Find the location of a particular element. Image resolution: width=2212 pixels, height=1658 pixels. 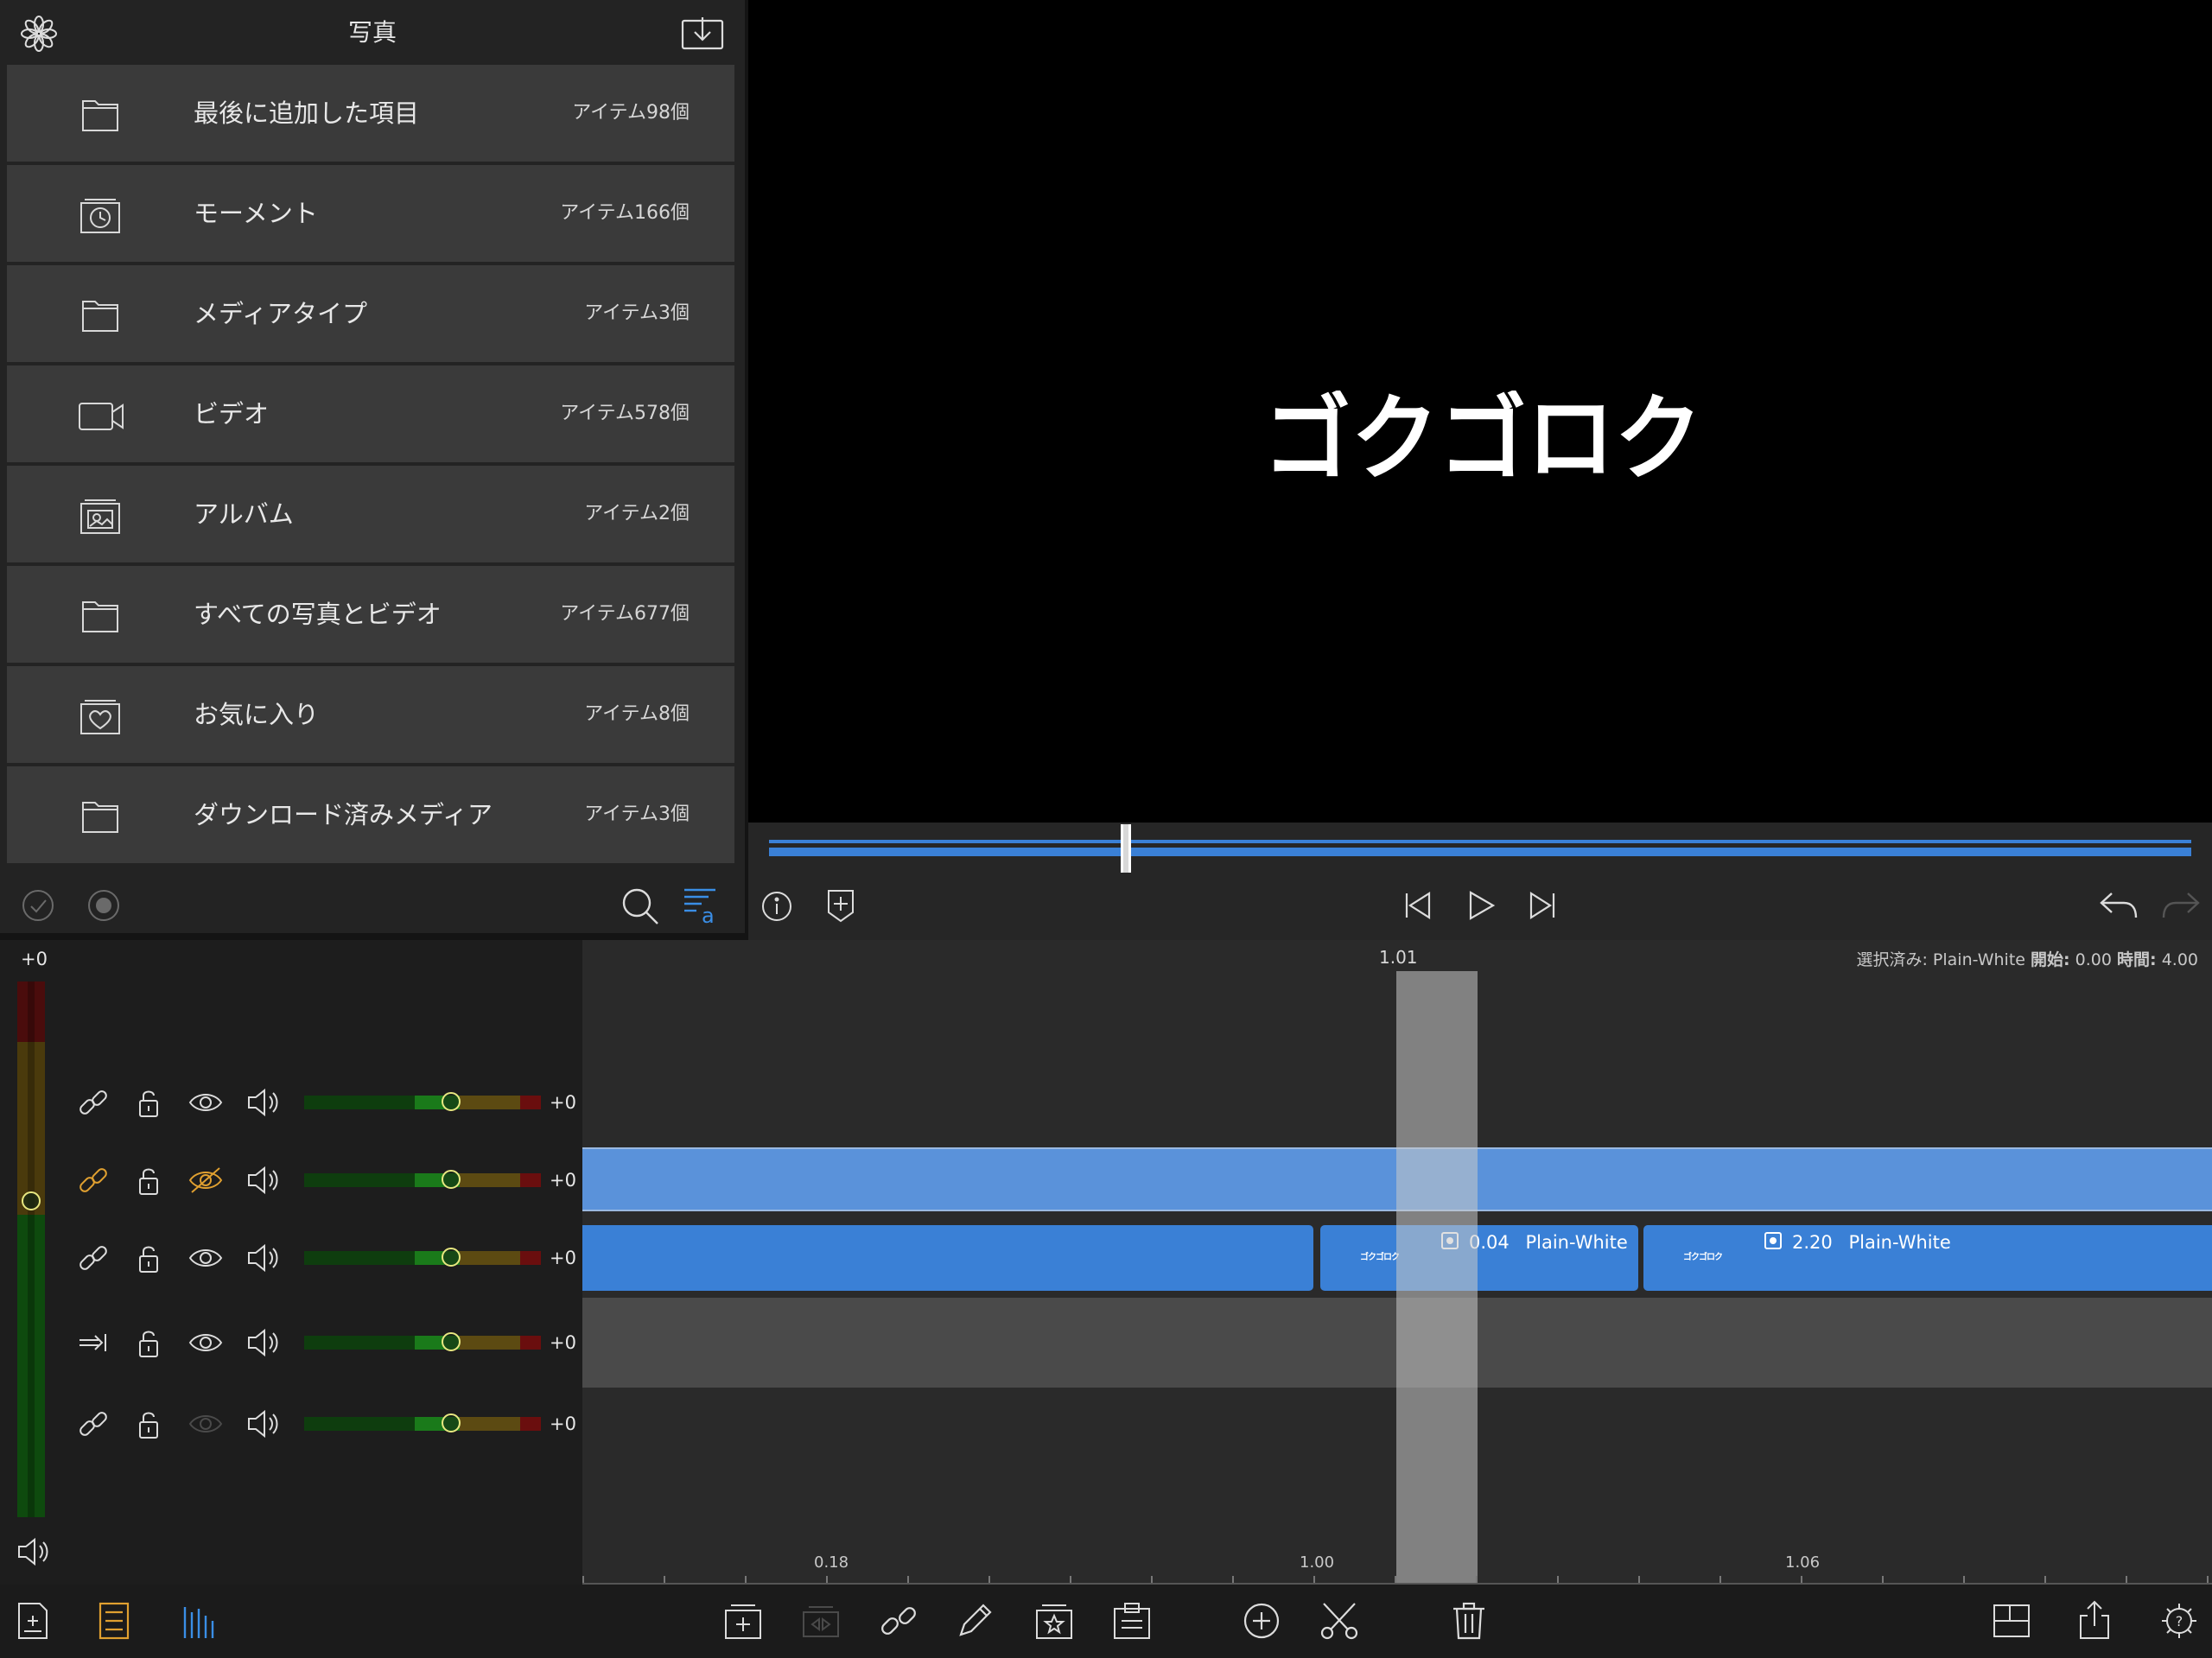

eye-dim-icon is located at coordinates (205, 1423).